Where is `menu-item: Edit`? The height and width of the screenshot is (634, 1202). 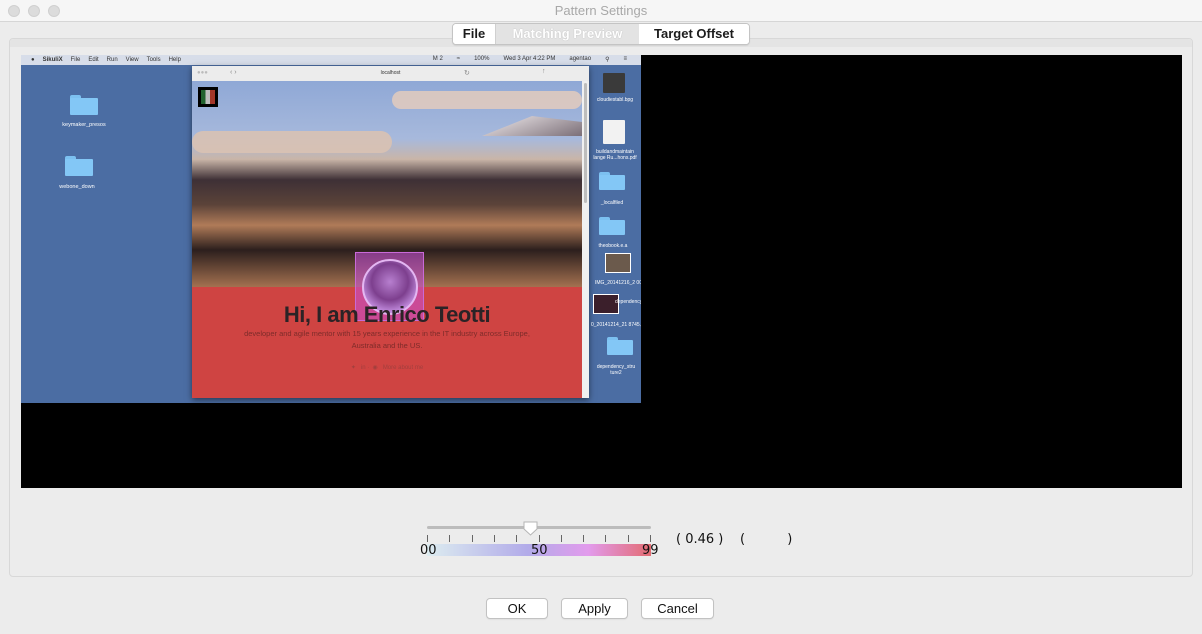 menu-item: Edit is located at coordinates (93, 60).